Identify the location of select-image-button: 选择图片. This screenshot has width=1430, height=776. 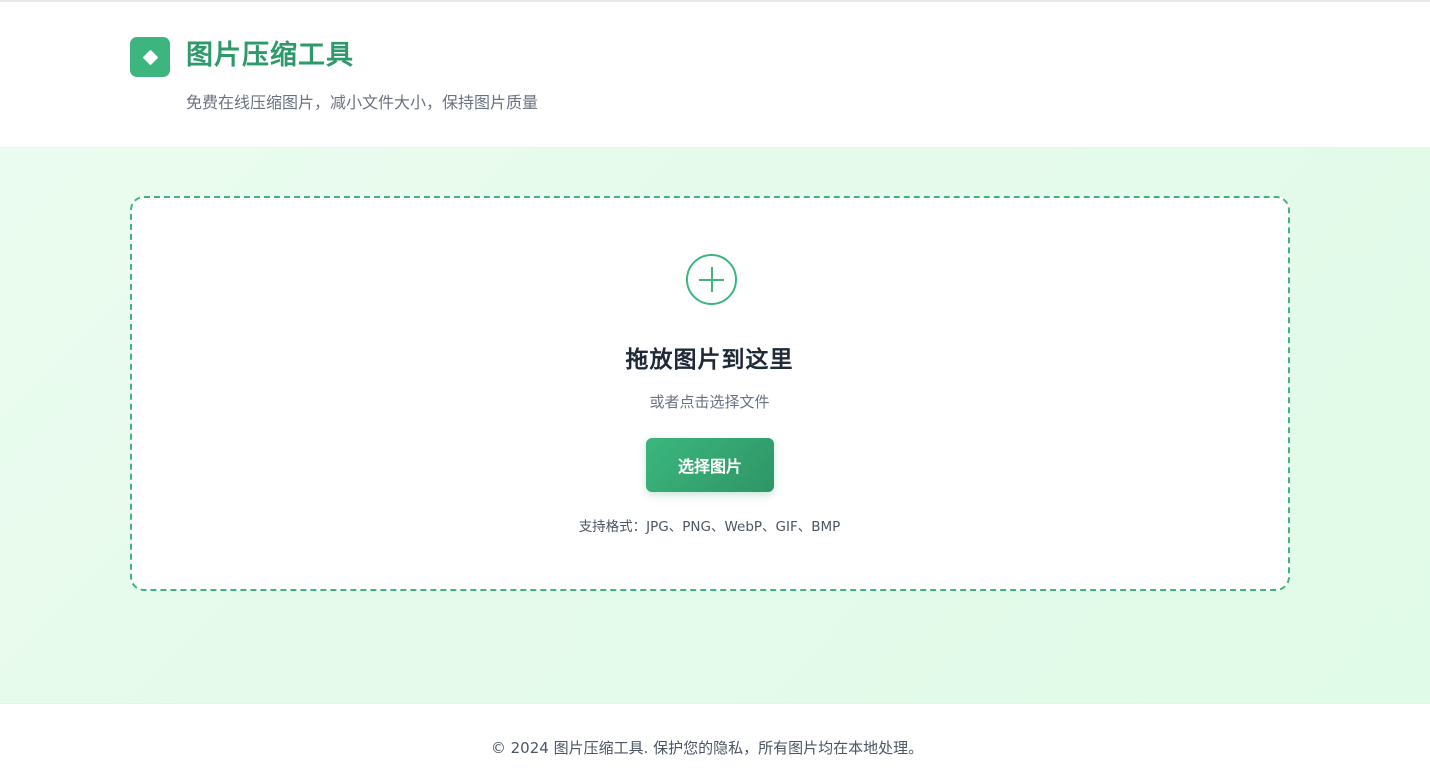
(710, 465).